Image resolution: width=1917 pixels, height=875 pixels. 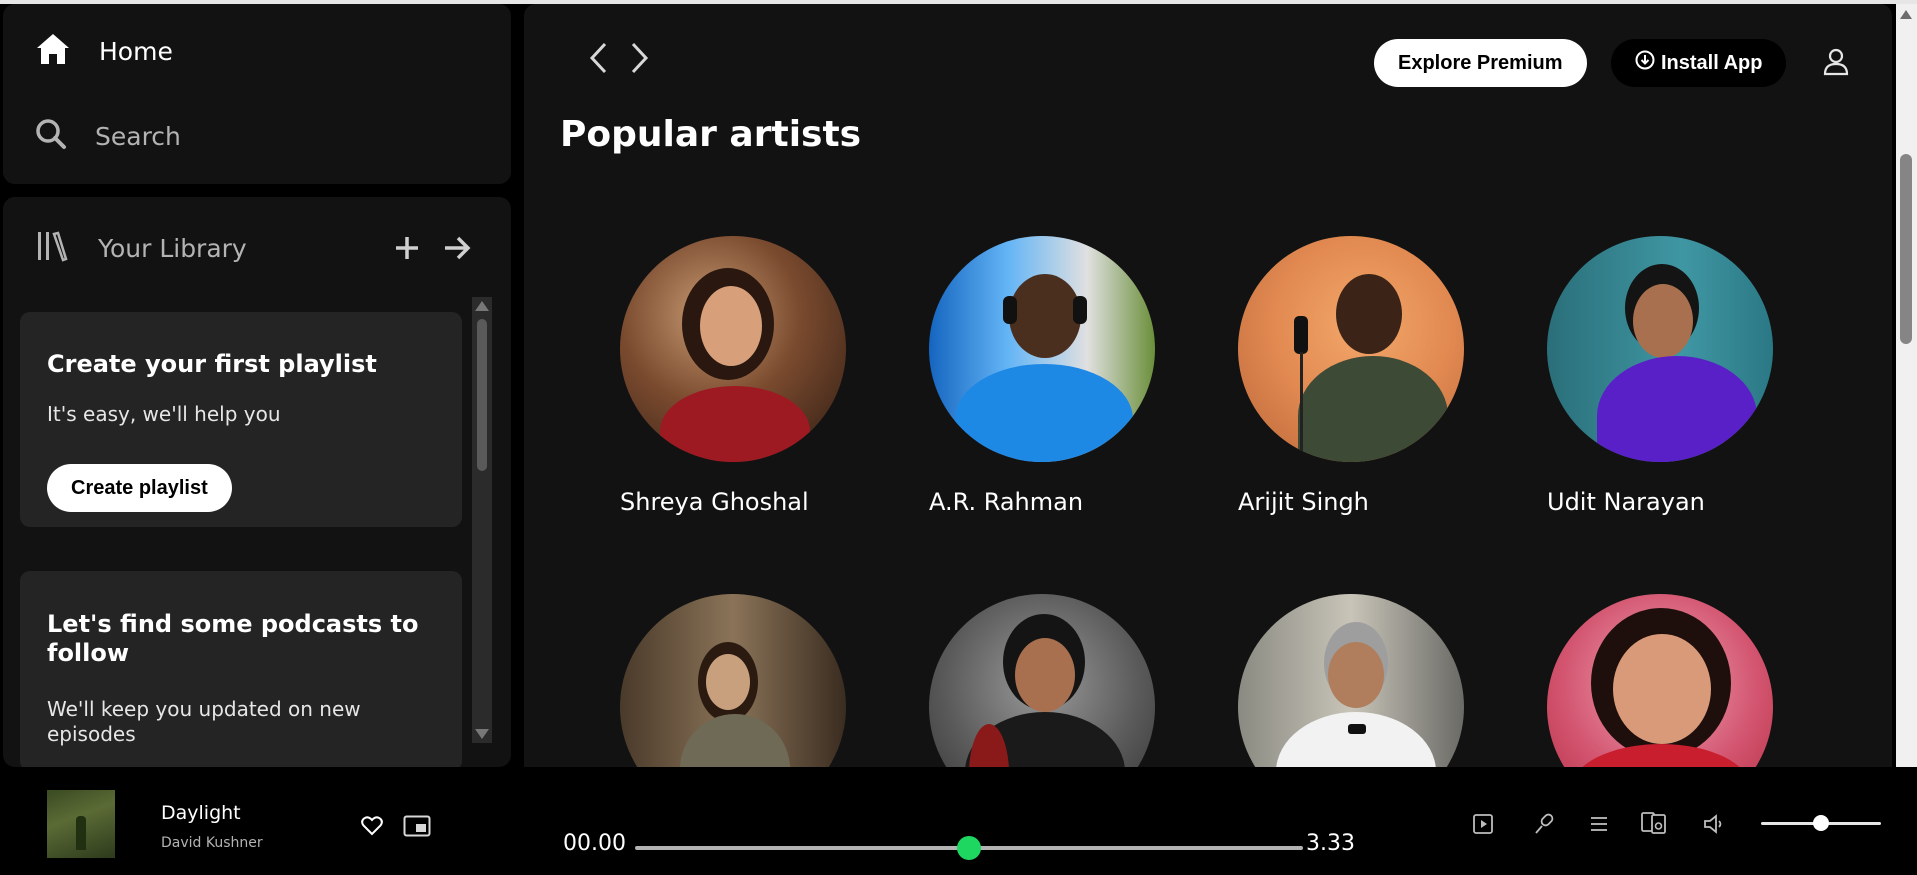 I want to click on track-artist: David Kushner, so click(x=212, y=843).